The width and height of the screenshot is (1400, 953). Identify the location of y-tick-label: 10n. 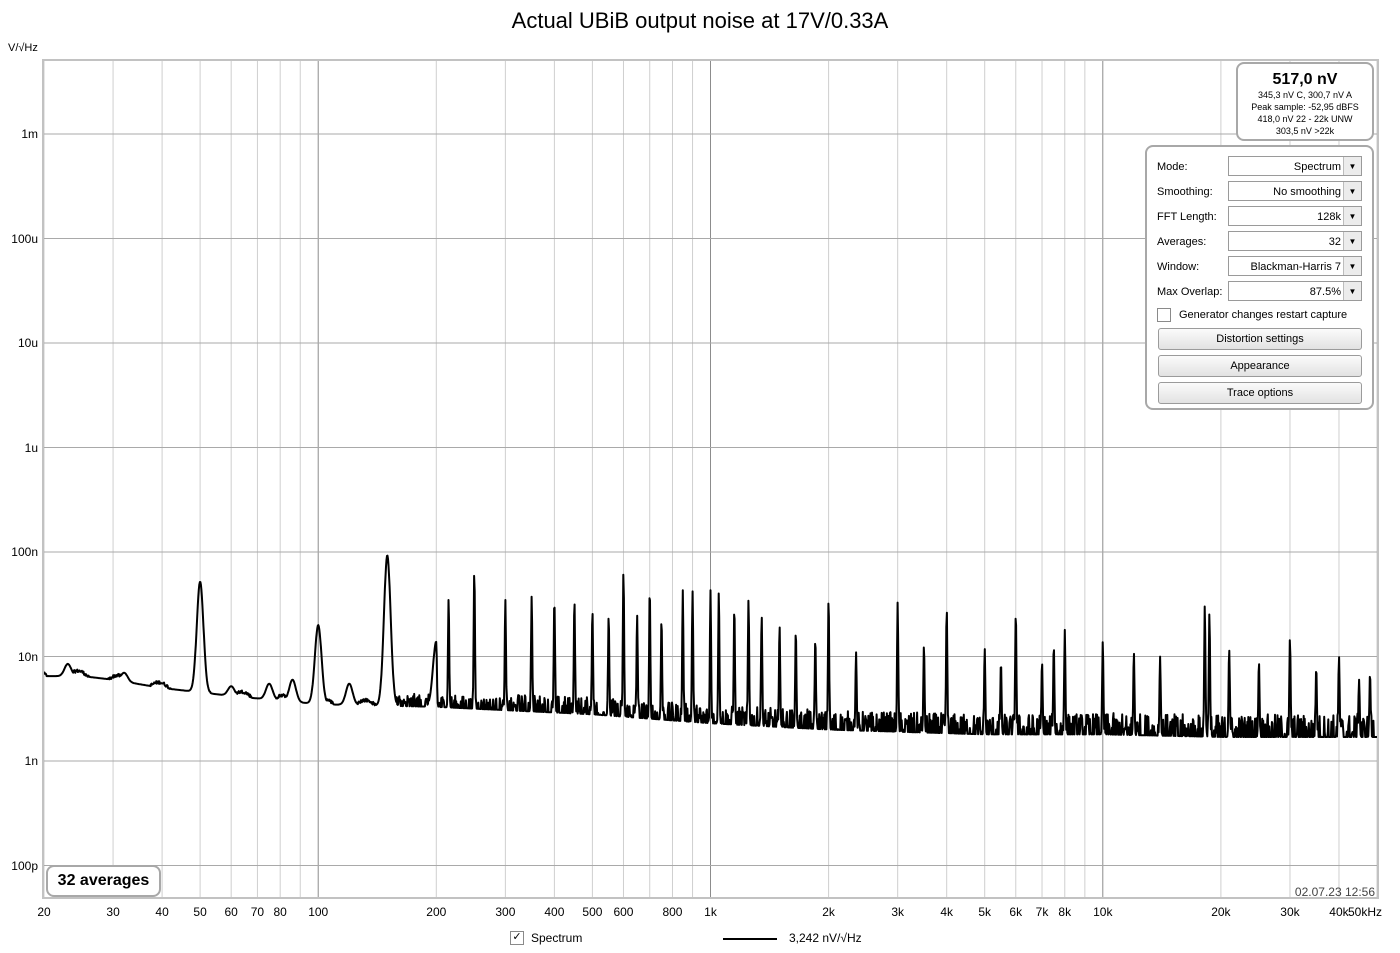
(27, 656).